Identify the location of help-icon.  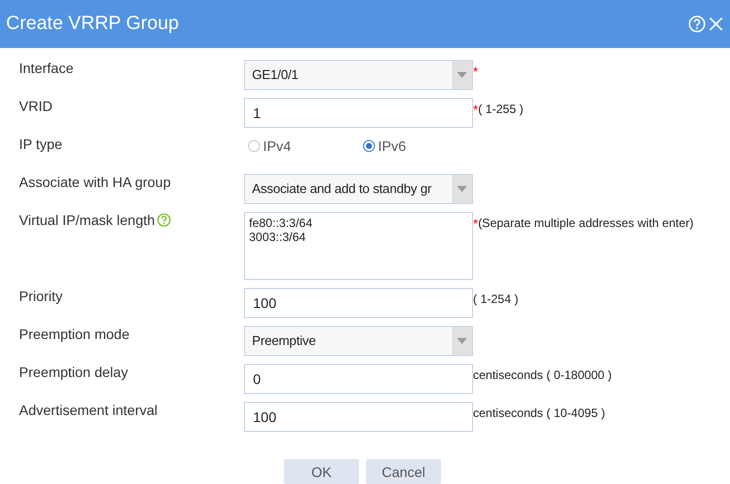
(163, 220).